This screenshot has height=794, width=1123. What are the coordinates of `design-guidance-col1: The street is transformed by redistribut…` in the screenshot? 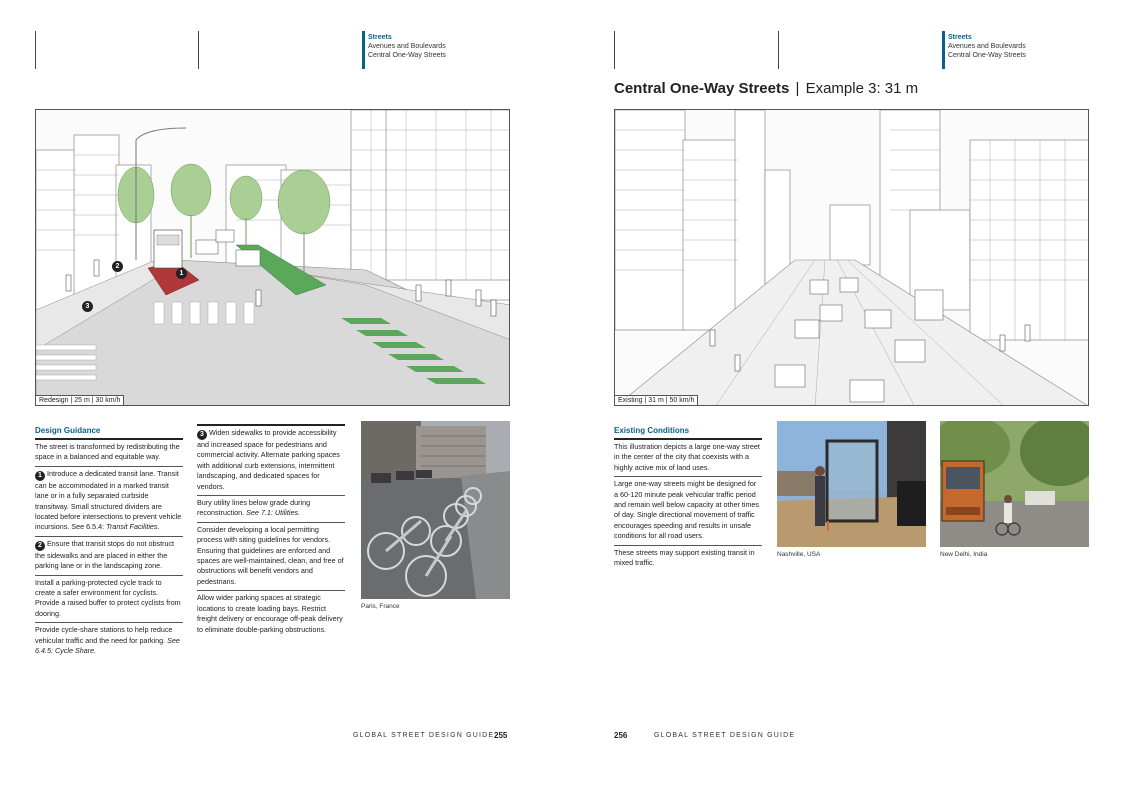 It's located at (109, 549).